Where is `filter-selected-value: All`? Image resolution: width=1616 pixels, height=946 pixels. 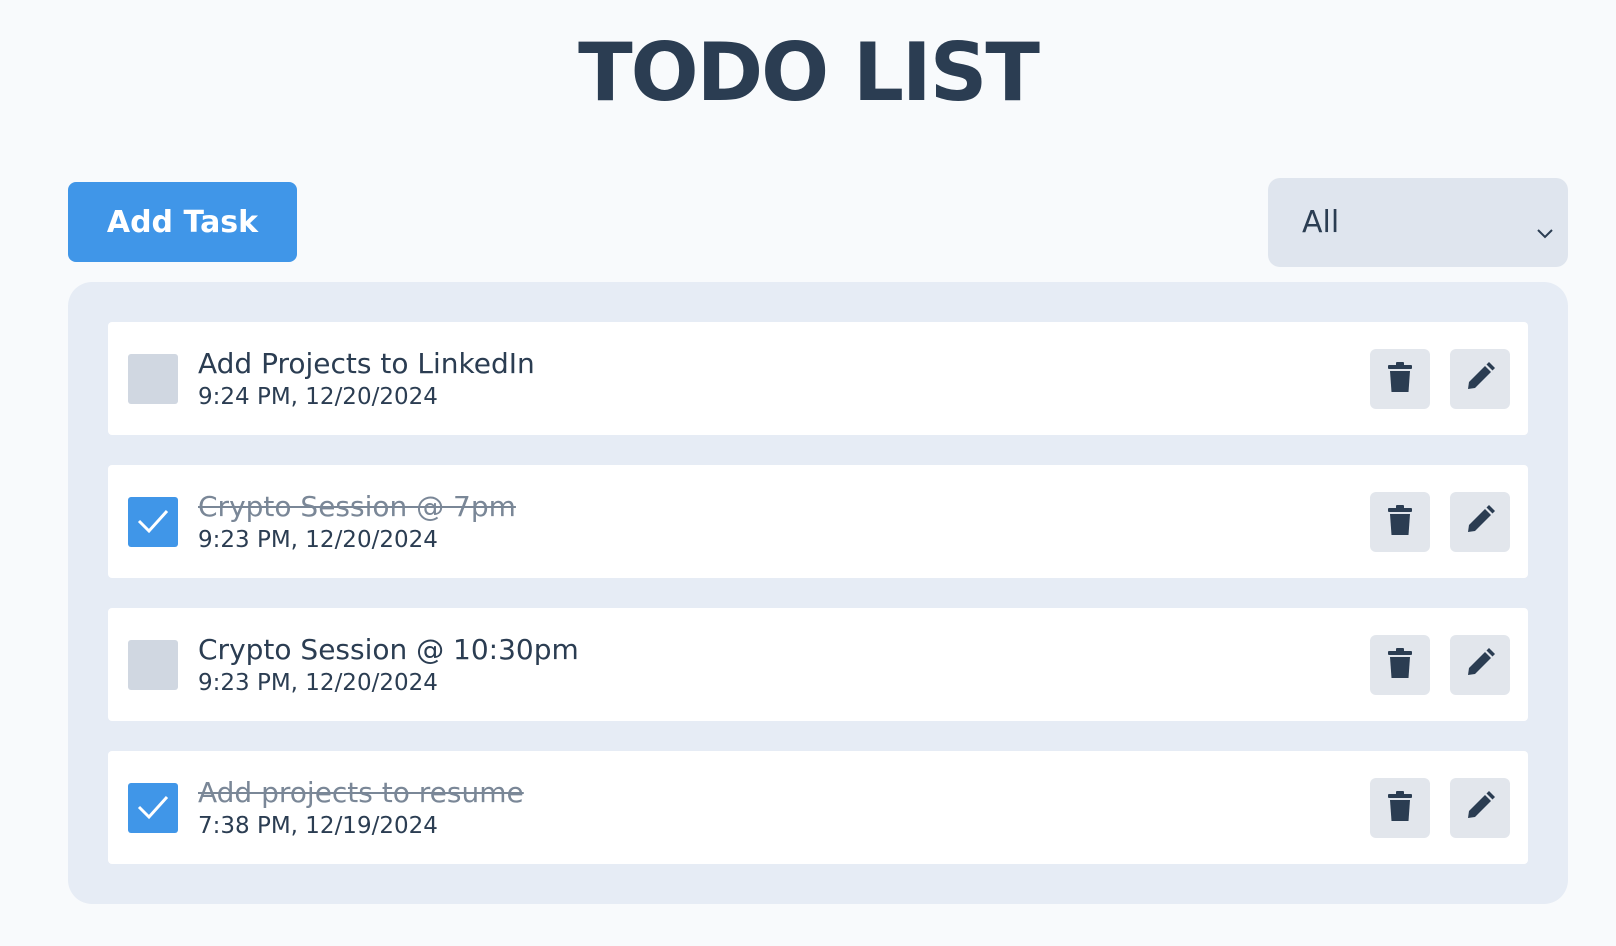 filter-selected-value: All is located at coordinates (1321, 222).